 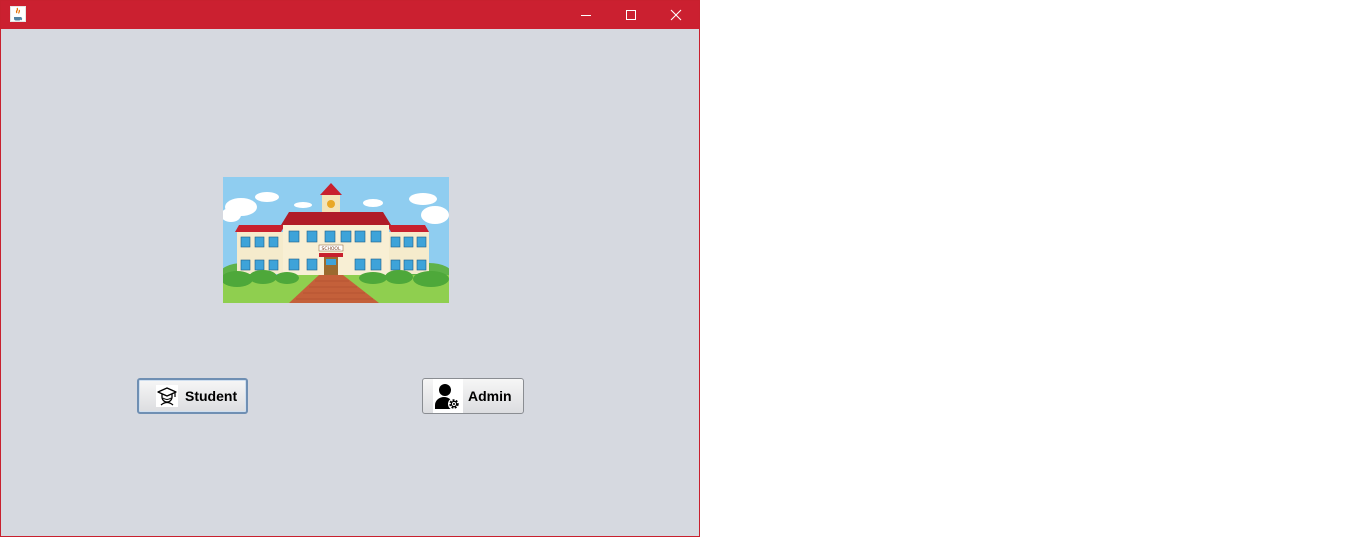 I want to click on admin-button-label: Admin, so click(x=490, y=396).